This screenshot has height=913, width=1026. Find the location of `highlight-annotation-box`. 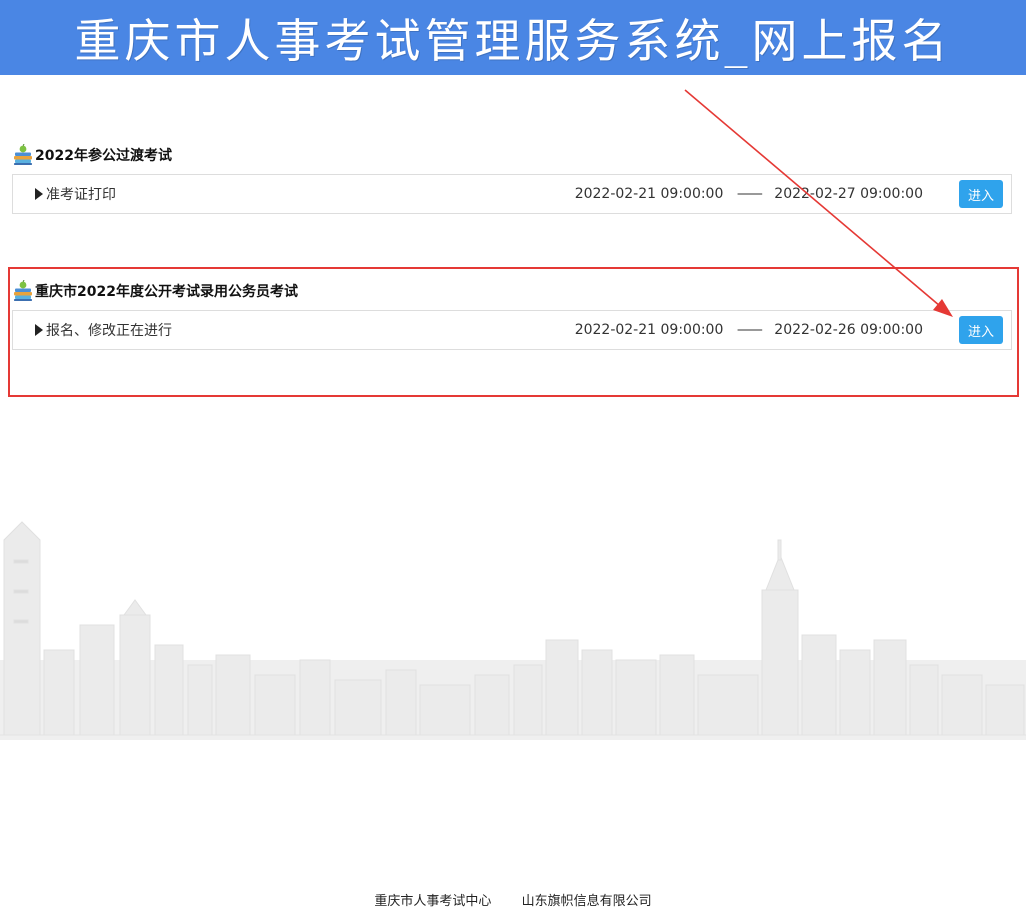

highlight-annotation-box is located at coordinates (513, 332).